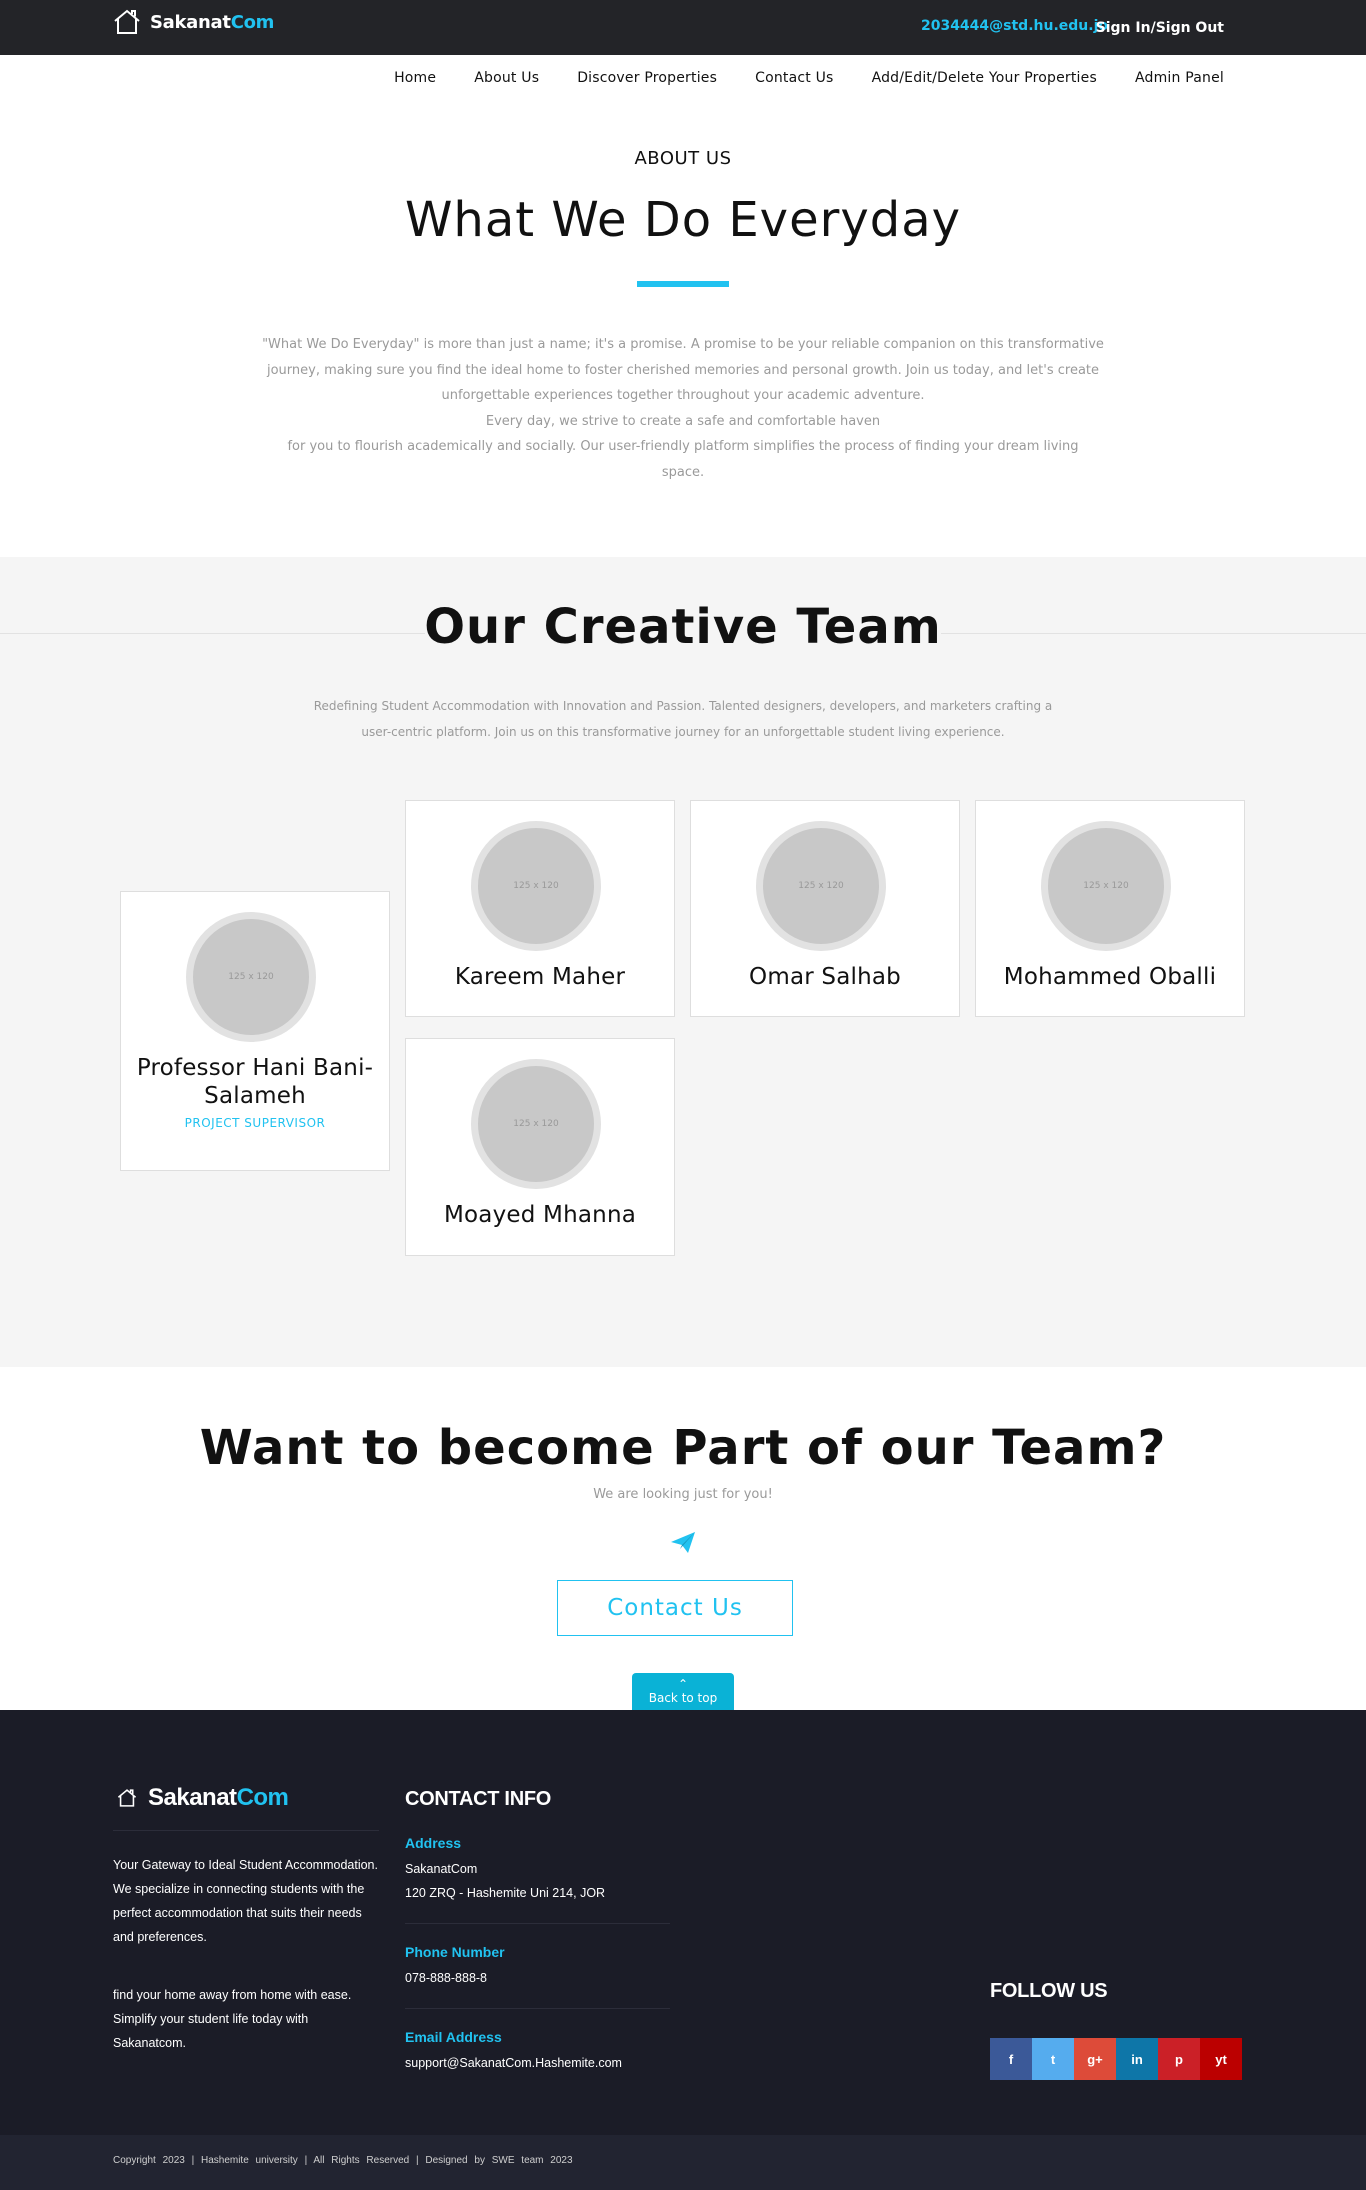 The image size is (1366, 2190). What do you see at coordinates (794, 78) in the screenshot?
I see `nav-contact: Contact Us` at bounding box center [794, 78].